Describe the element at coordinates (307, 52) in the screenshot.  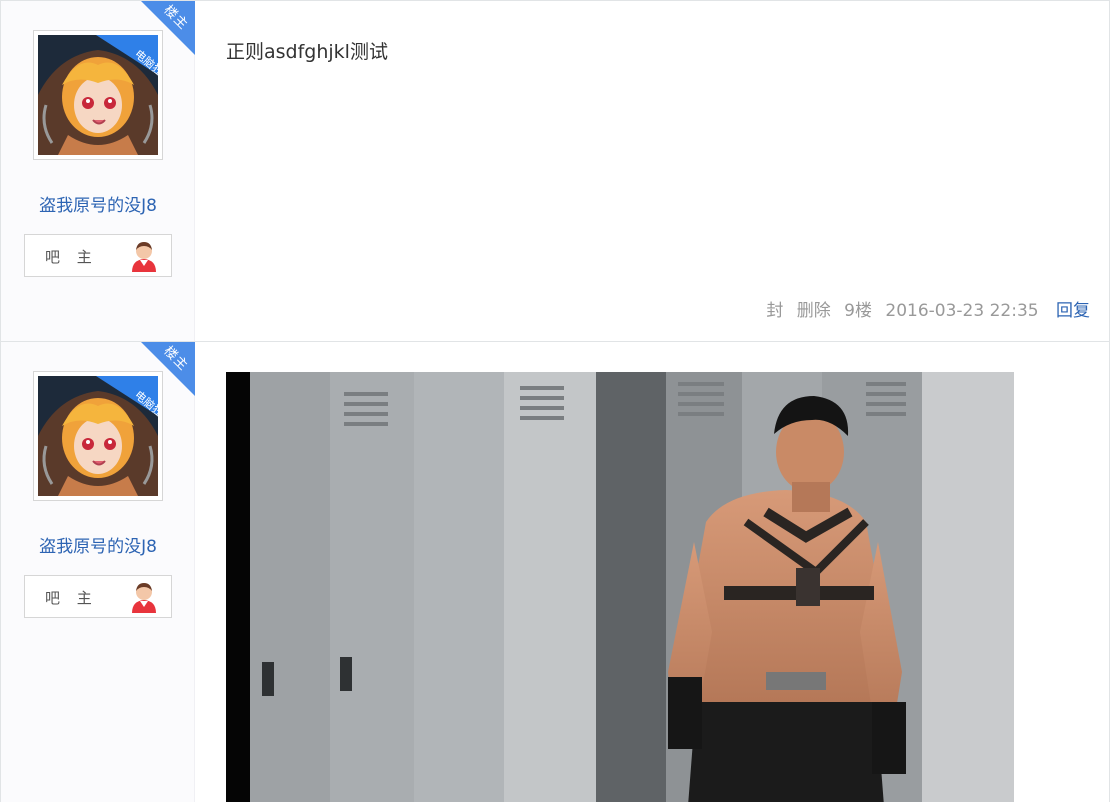
I see `post-text: 正则asdfghjkl测试` at that location.